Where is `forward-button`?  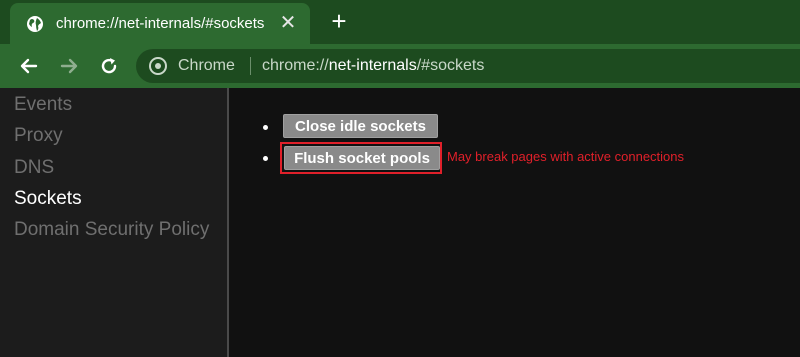
forward-button is located at coordinates (69, 66).